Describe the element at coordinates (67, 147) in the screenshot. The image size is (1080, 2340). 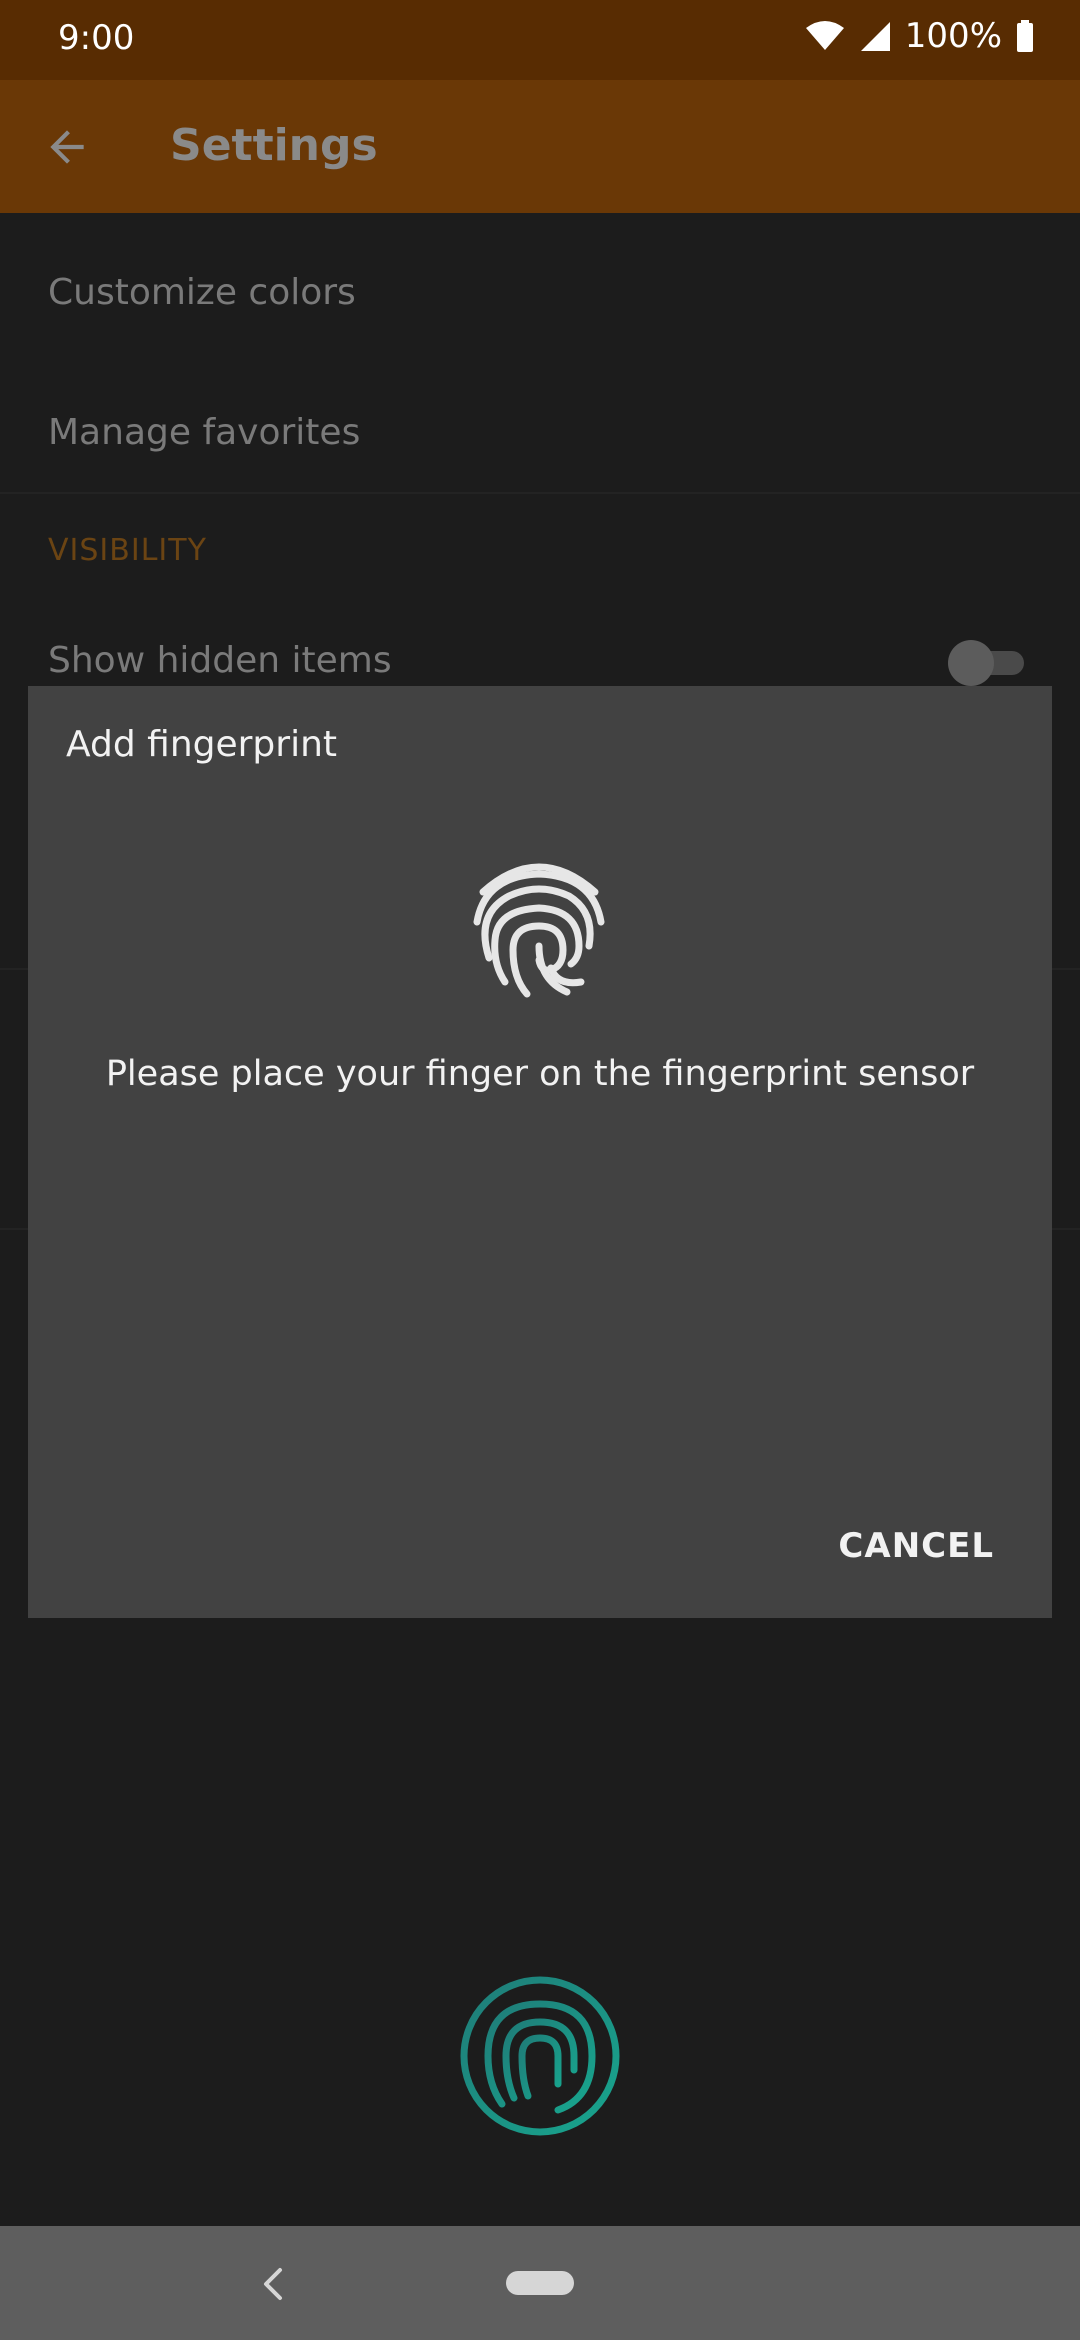
I see `arrow-back-icon` at that location.